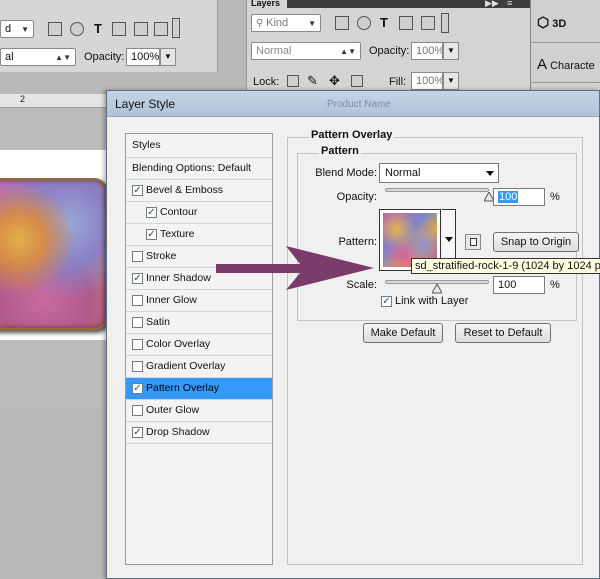  I want to click on panel-menu-icon: ≡, so click(509, 4).